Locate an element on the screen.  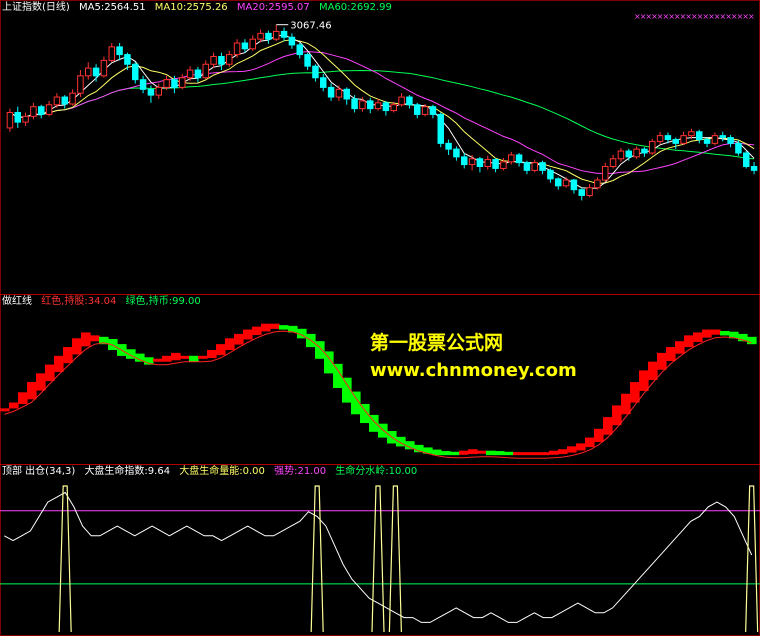
x-marker: × is located at coordinates (751, 16).